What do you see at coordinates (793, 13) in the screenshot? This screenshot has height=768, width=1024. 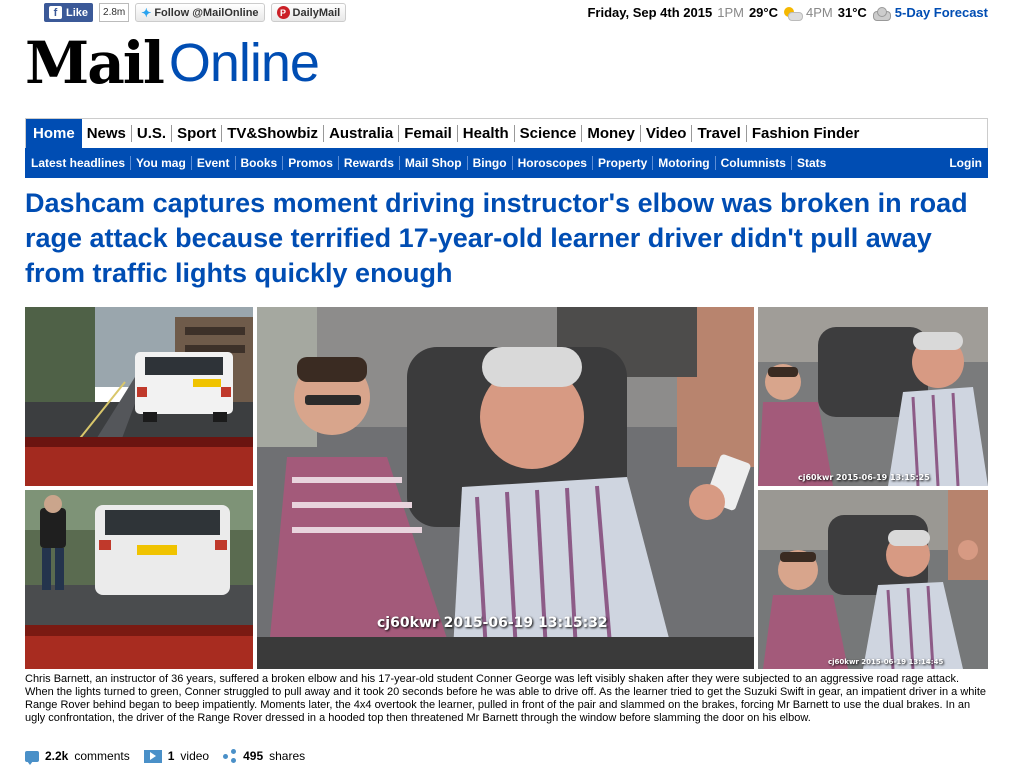 I see `sun-cloud-icon` at bounding box center [793, 13].